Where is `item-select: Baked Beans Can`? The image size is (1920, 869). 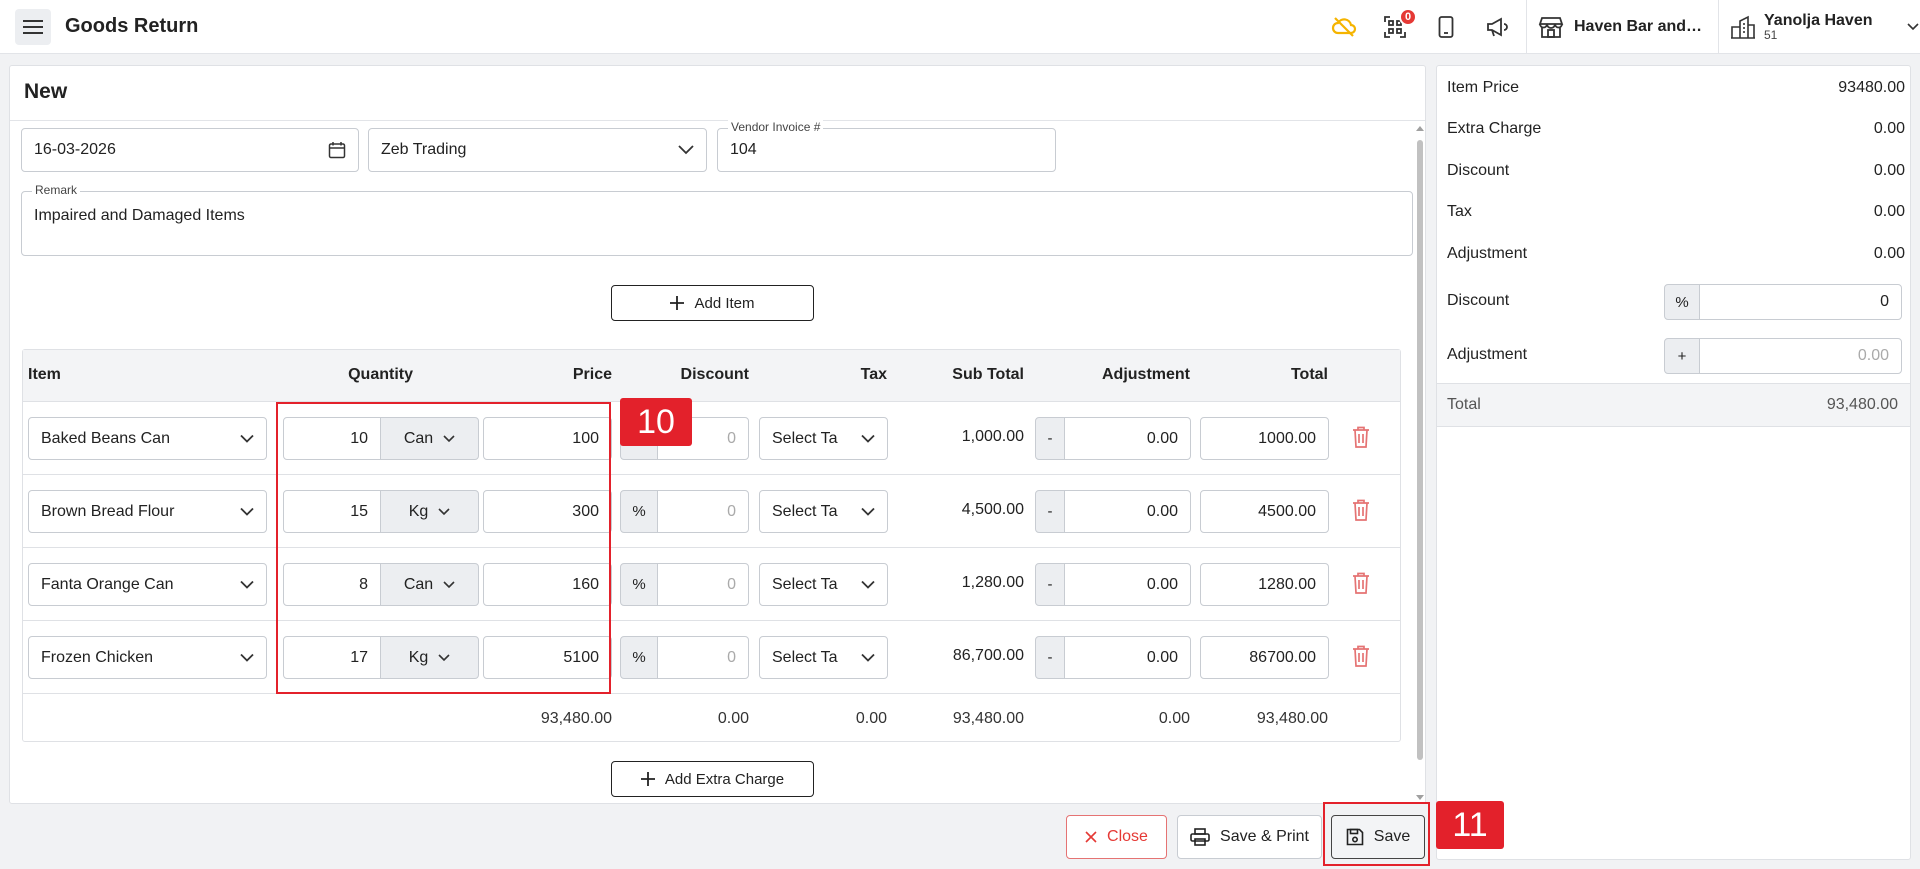 item-select: Baked Beans Can is located at coordinates (147, 438).